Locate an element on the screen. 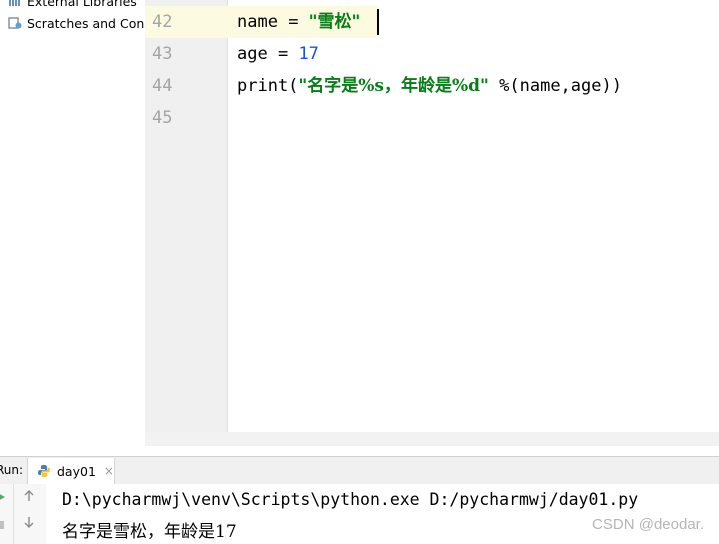 This screenshot has width=719, height=544. code-function: print( is located at coordinates (268, 86).